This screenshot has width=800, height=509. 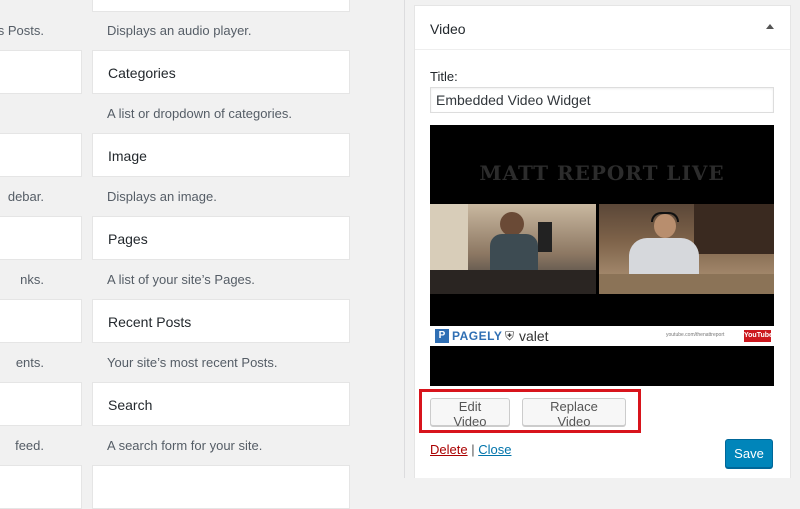 What do you see at coordinates (494, 449) in the screenshot?
I see `close-link: Close` at bounding box center [494, 449].